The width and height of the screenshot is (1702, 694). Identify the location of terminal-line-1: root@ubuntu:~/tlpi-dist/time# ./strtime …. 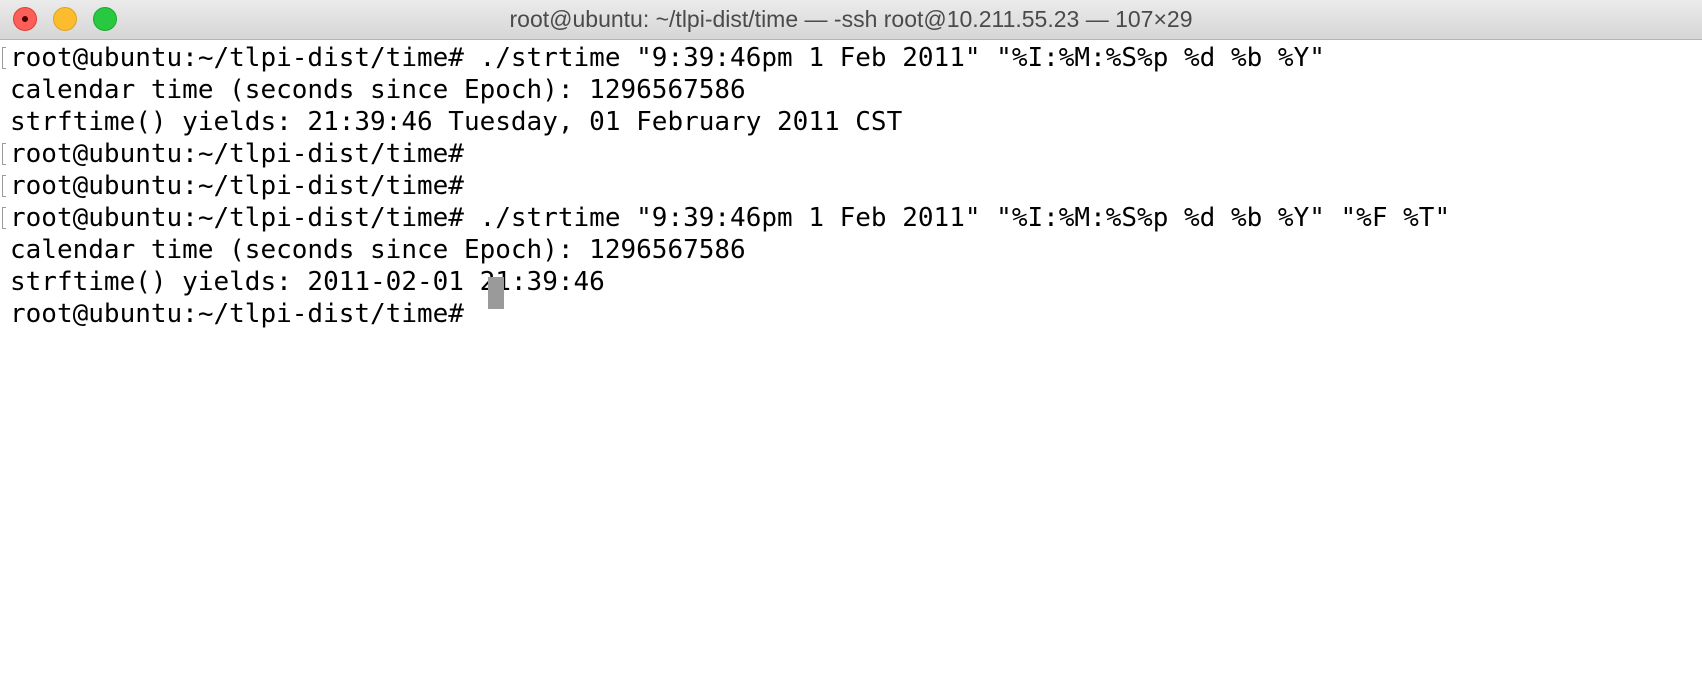
(667, 58).